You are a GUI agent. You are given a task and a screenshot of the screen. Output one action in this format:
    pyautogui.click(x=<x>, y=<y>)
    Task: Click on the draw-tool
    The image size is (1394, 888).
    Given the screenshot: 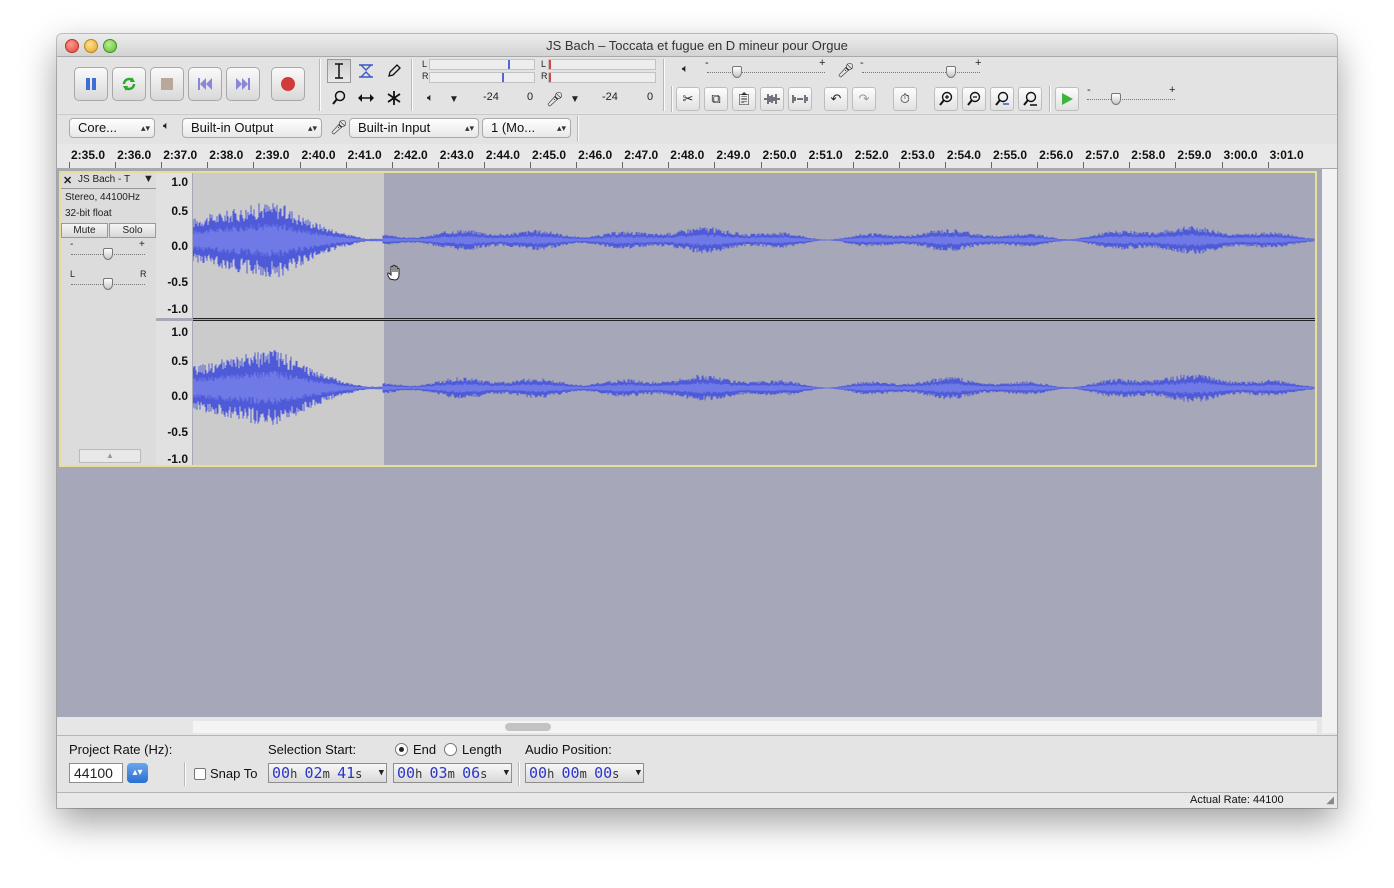 What is the action you would take?
    pyautogui.click(x=394, y=71)
    